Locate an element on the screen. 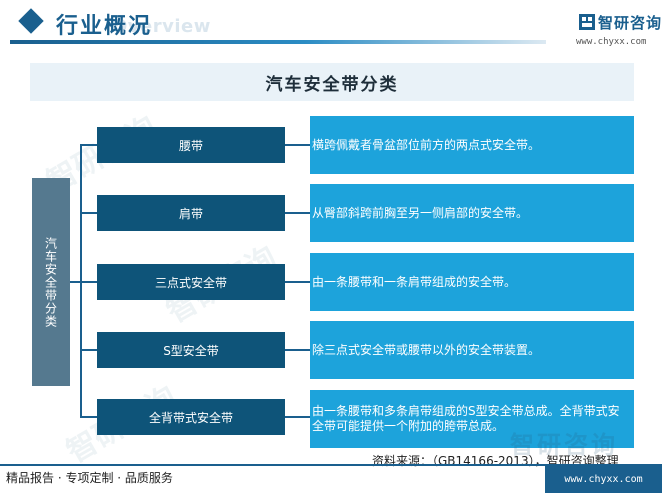  brand-logo-icon is located at coordinates (587, 22).